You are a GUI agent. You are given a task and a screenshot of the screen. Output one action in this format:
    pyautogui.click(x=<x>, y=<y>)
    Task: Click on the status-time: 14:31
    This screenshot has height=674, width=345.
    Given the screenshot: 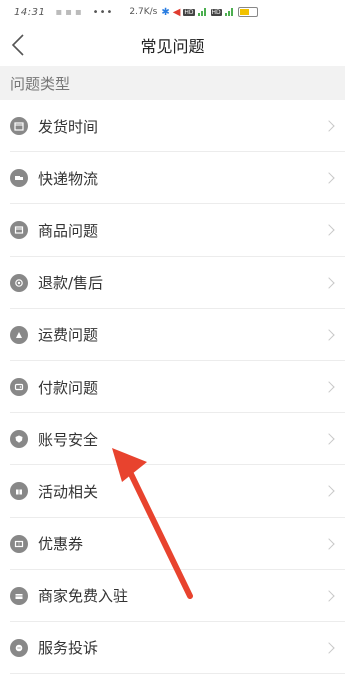 What is the action you would take?
    pyautogui.click(x=30, y=12)
    